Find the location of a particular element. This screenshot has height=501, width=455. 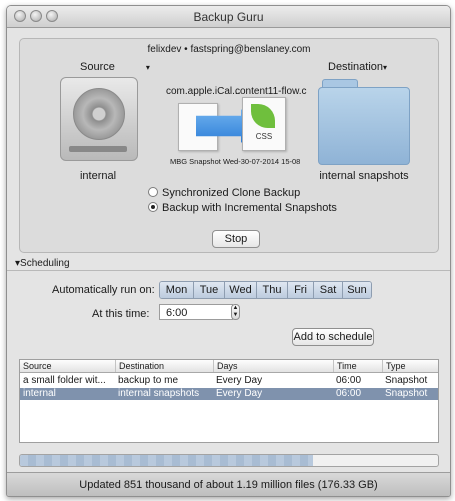

source-label: Source is located at coordinates (97, 67).